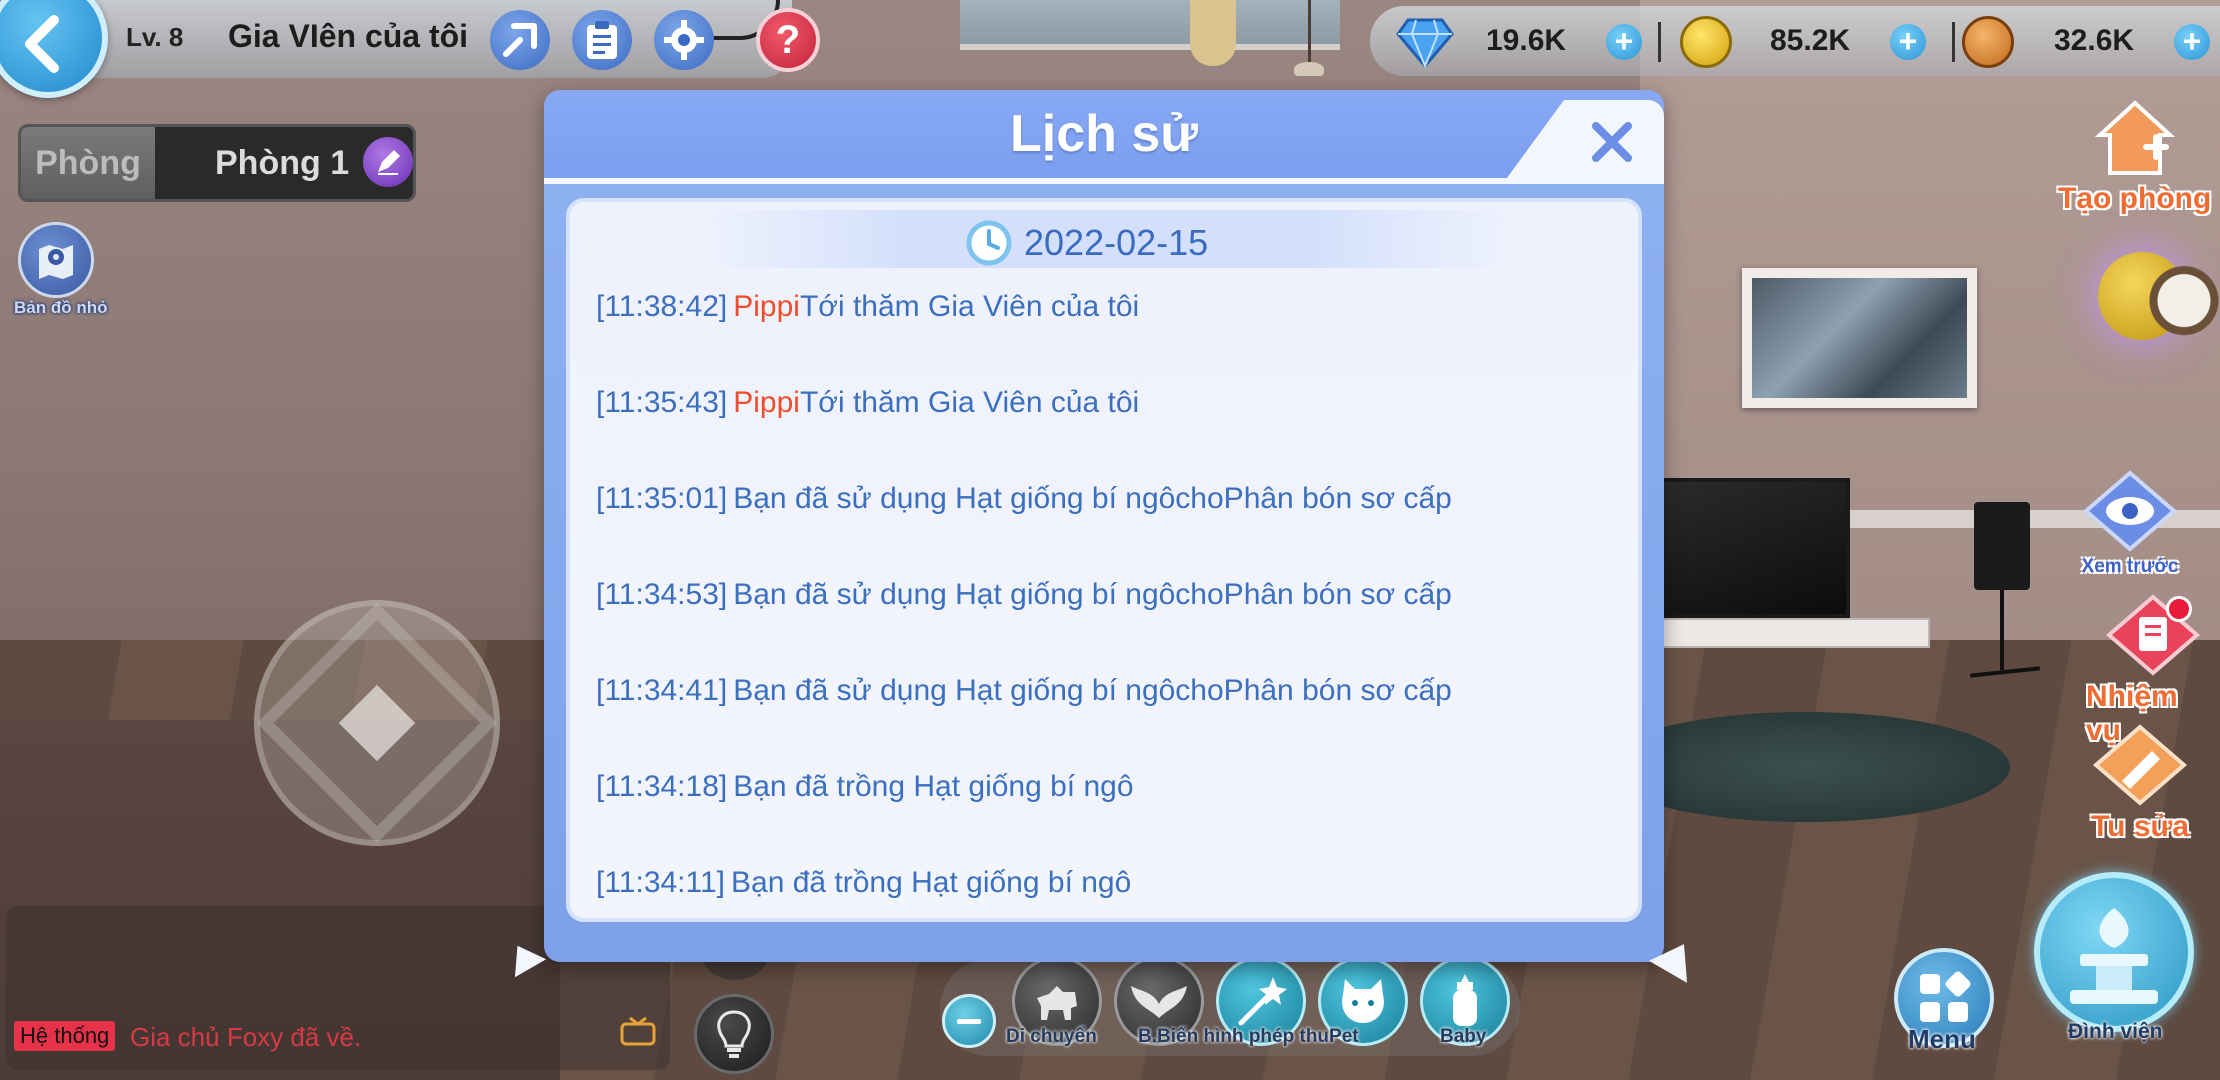 The width and height of the screenshot is (2220, 1080). I want to click on entry-time: [11:35:01], so click(662, 498).